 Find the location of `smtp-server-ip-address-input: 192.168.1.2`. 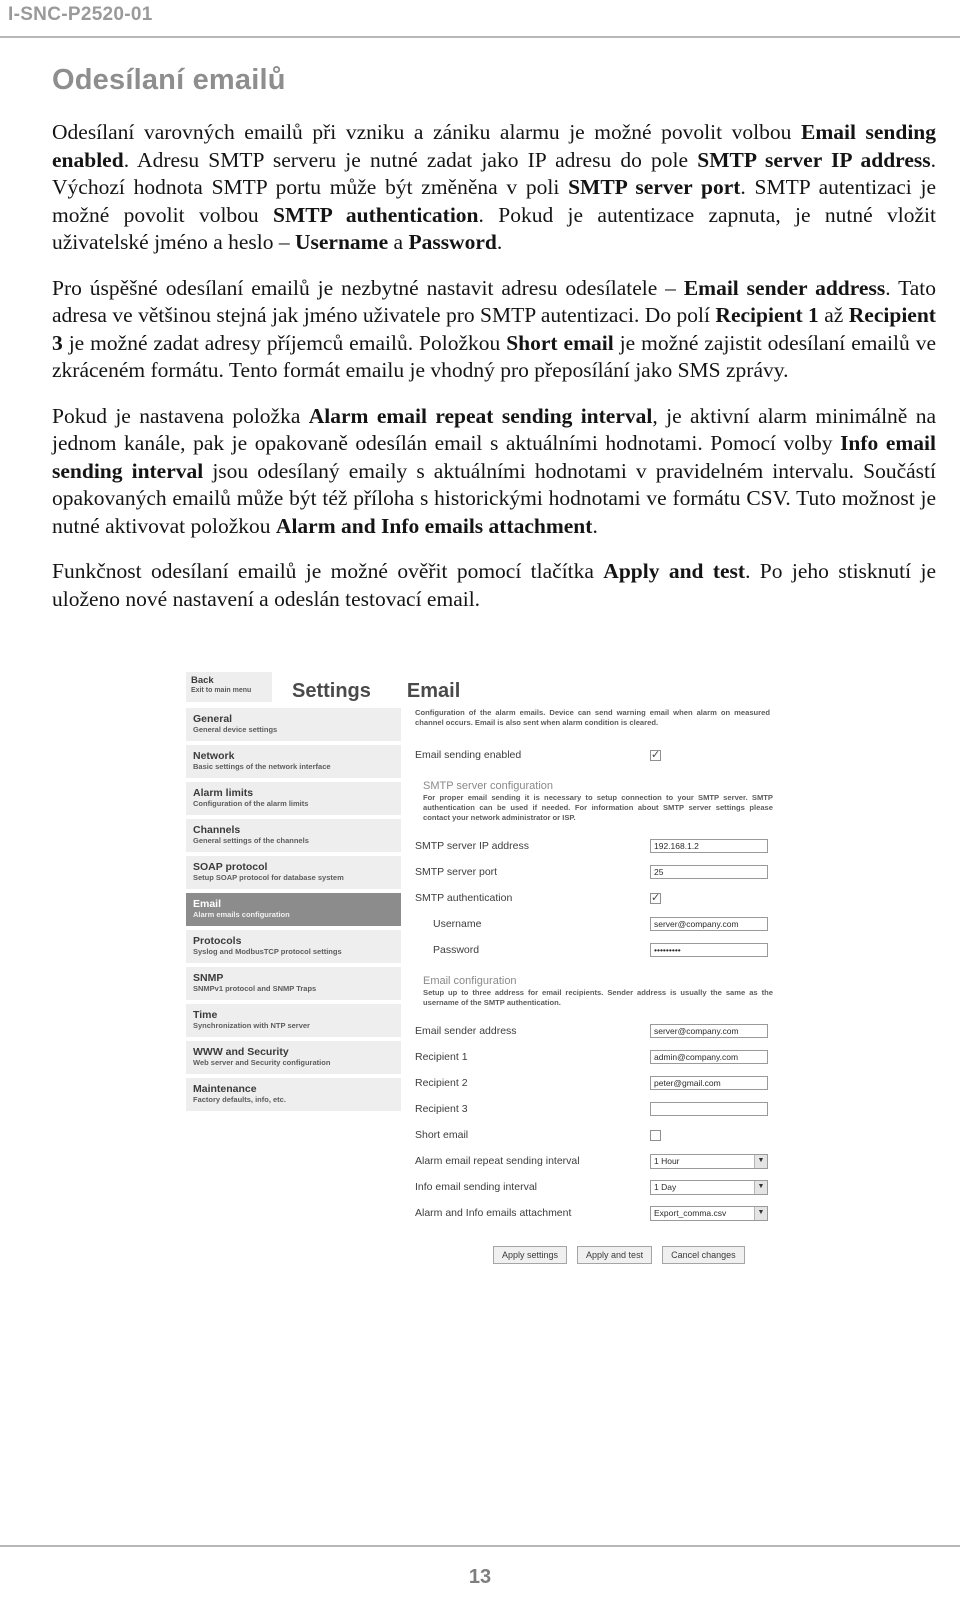

smtp-server-ip-address-input: 192.168.1.2 is located at coordinates (709, 846).